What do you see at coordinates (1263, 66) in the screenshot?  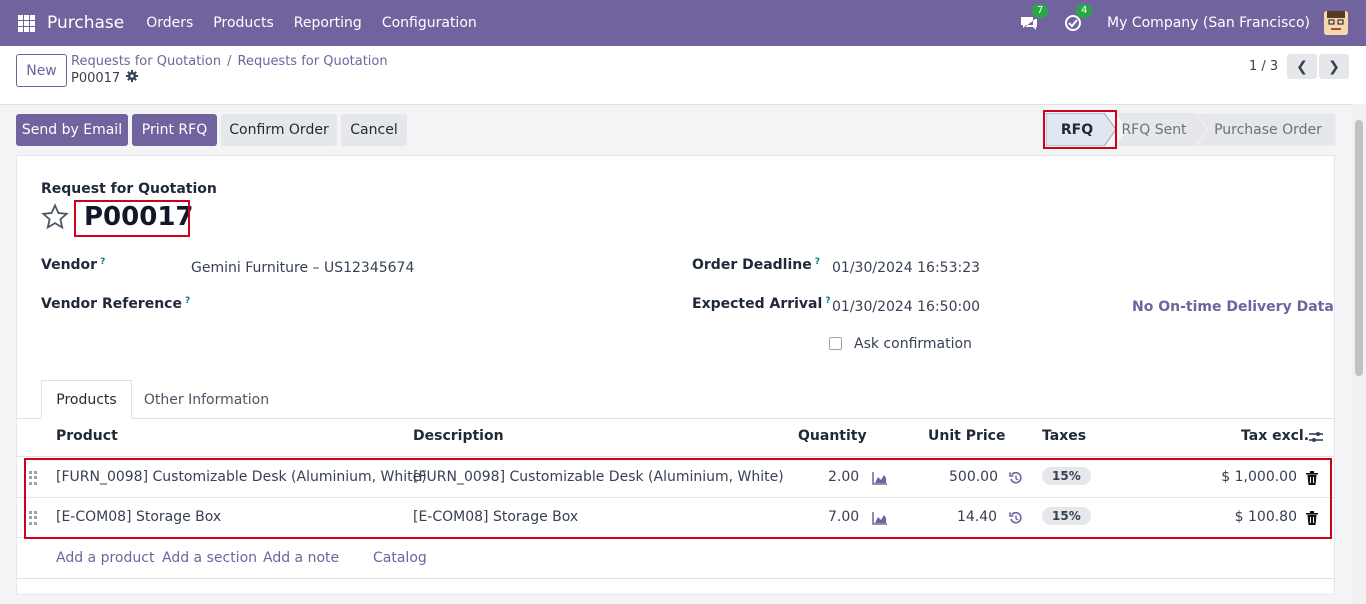 I see `pager-value: 1 / 3` at bounding box center [1263, 66].